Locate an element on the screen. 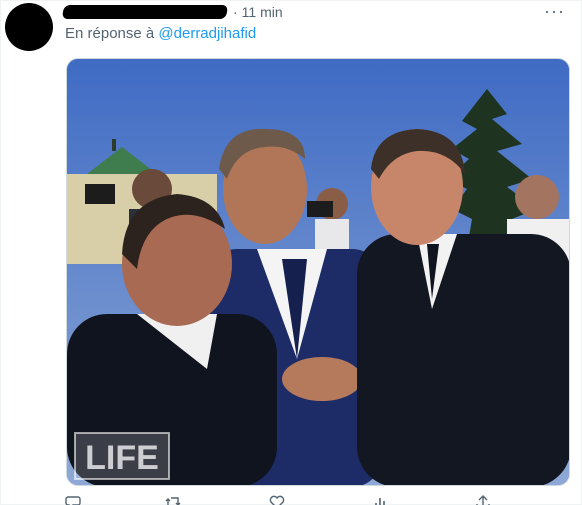  reply-mention-link: @derradjihafid is located at coordinates (207, 33).